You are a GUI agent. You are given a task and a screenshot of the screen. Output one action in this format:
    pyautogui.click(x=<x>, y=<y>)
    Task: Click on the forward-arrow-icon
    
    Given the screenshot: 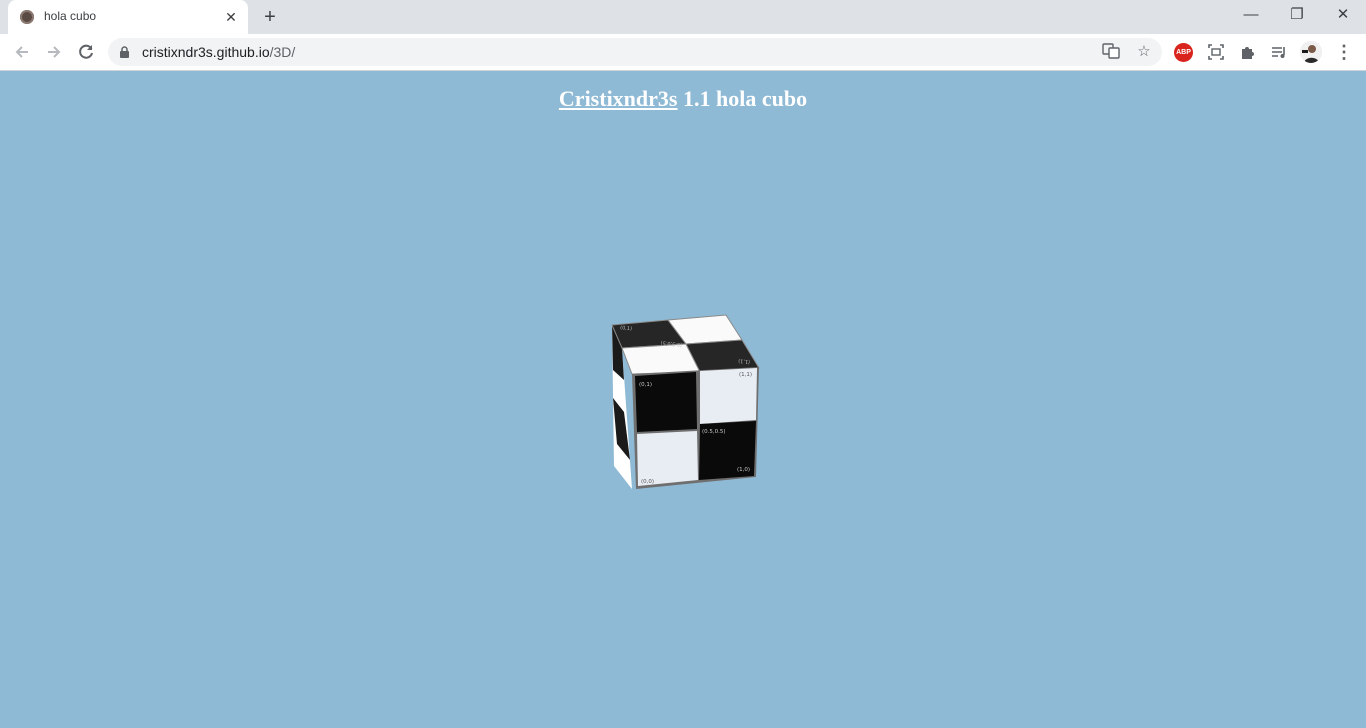 What is the action you would take?
    pyautogui.click(x=54, y=52)
    